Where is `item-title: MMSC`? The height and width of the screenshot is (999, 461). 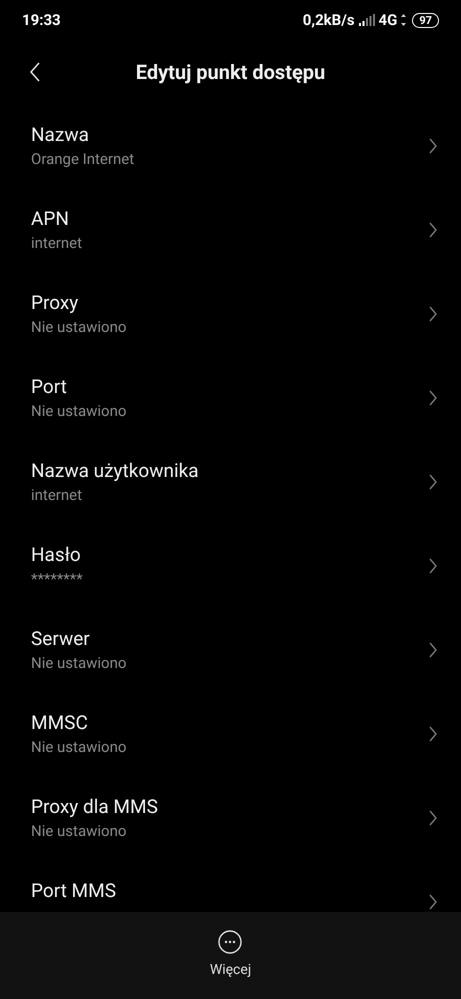 item-title: MMSC is located at coordinates (60, 723).